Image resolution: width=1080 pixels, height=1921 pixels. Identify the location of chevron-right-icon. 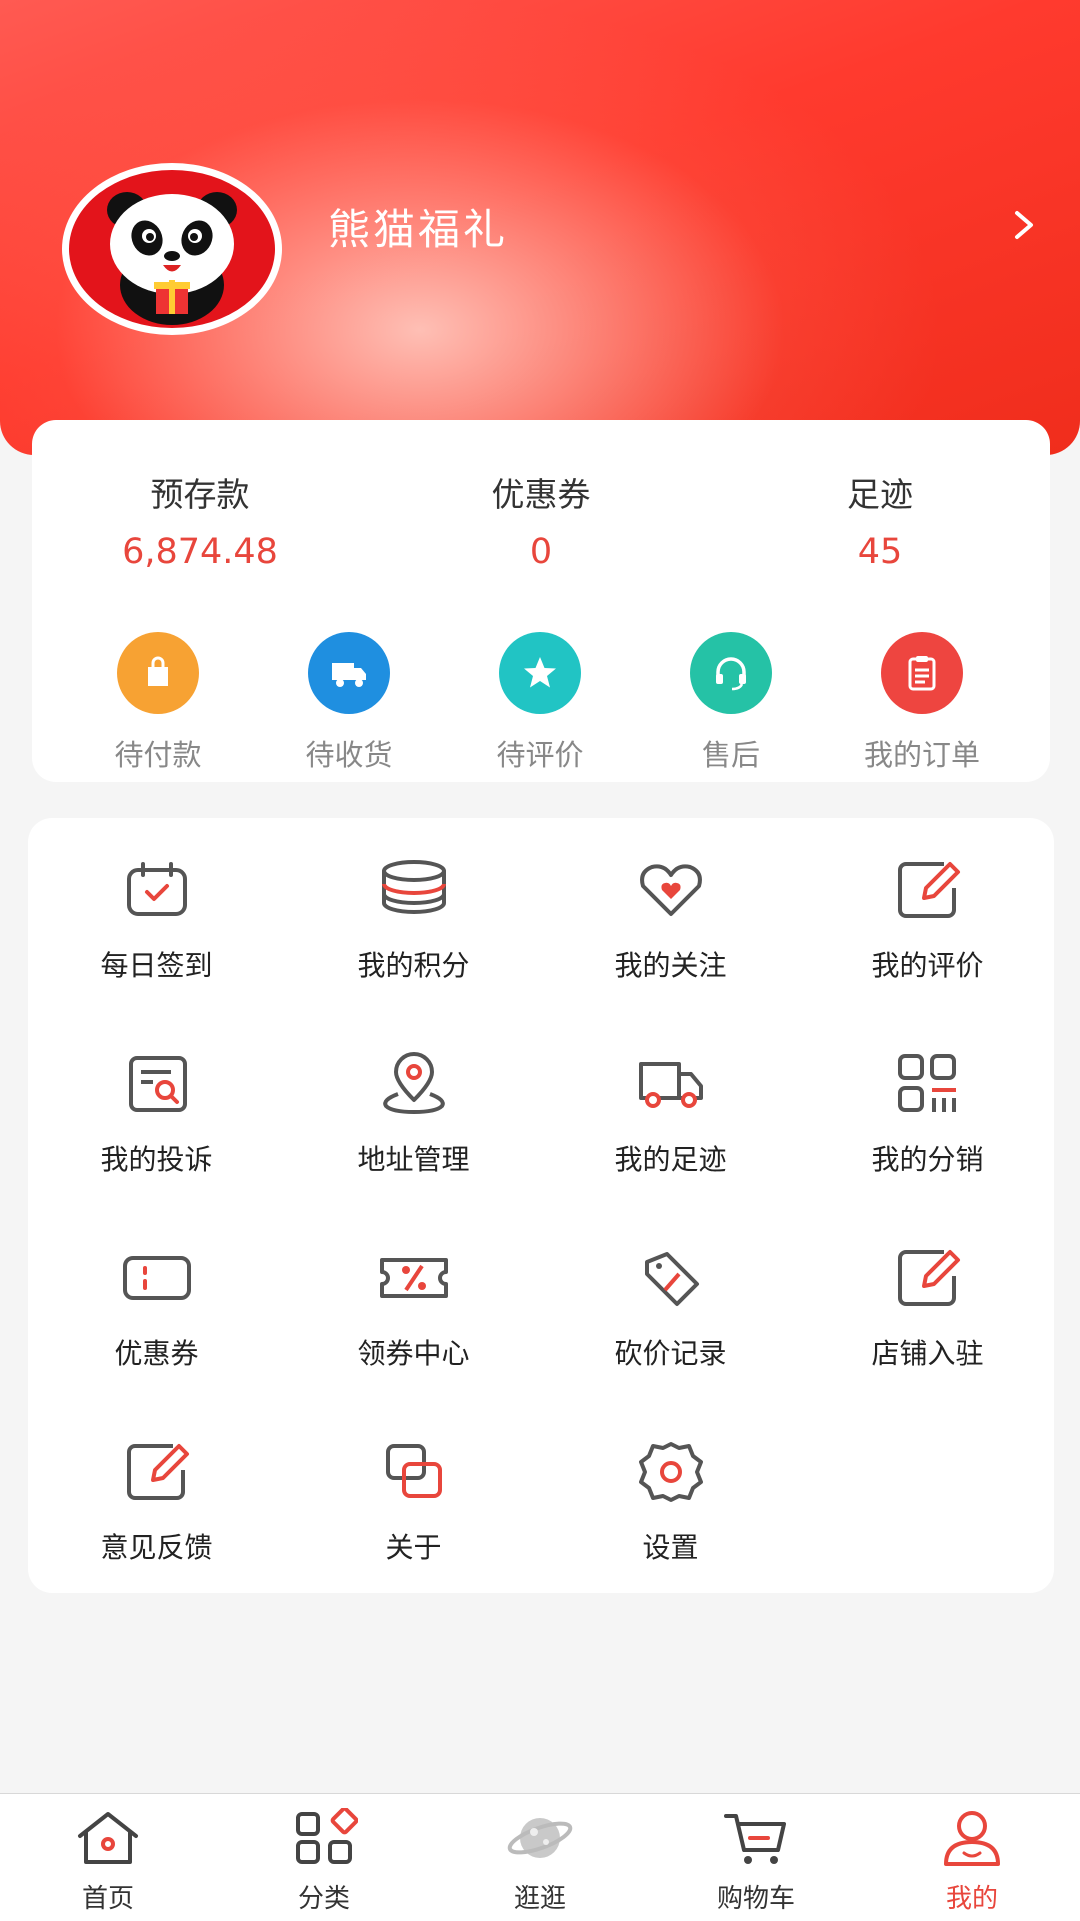
(1023, 225).